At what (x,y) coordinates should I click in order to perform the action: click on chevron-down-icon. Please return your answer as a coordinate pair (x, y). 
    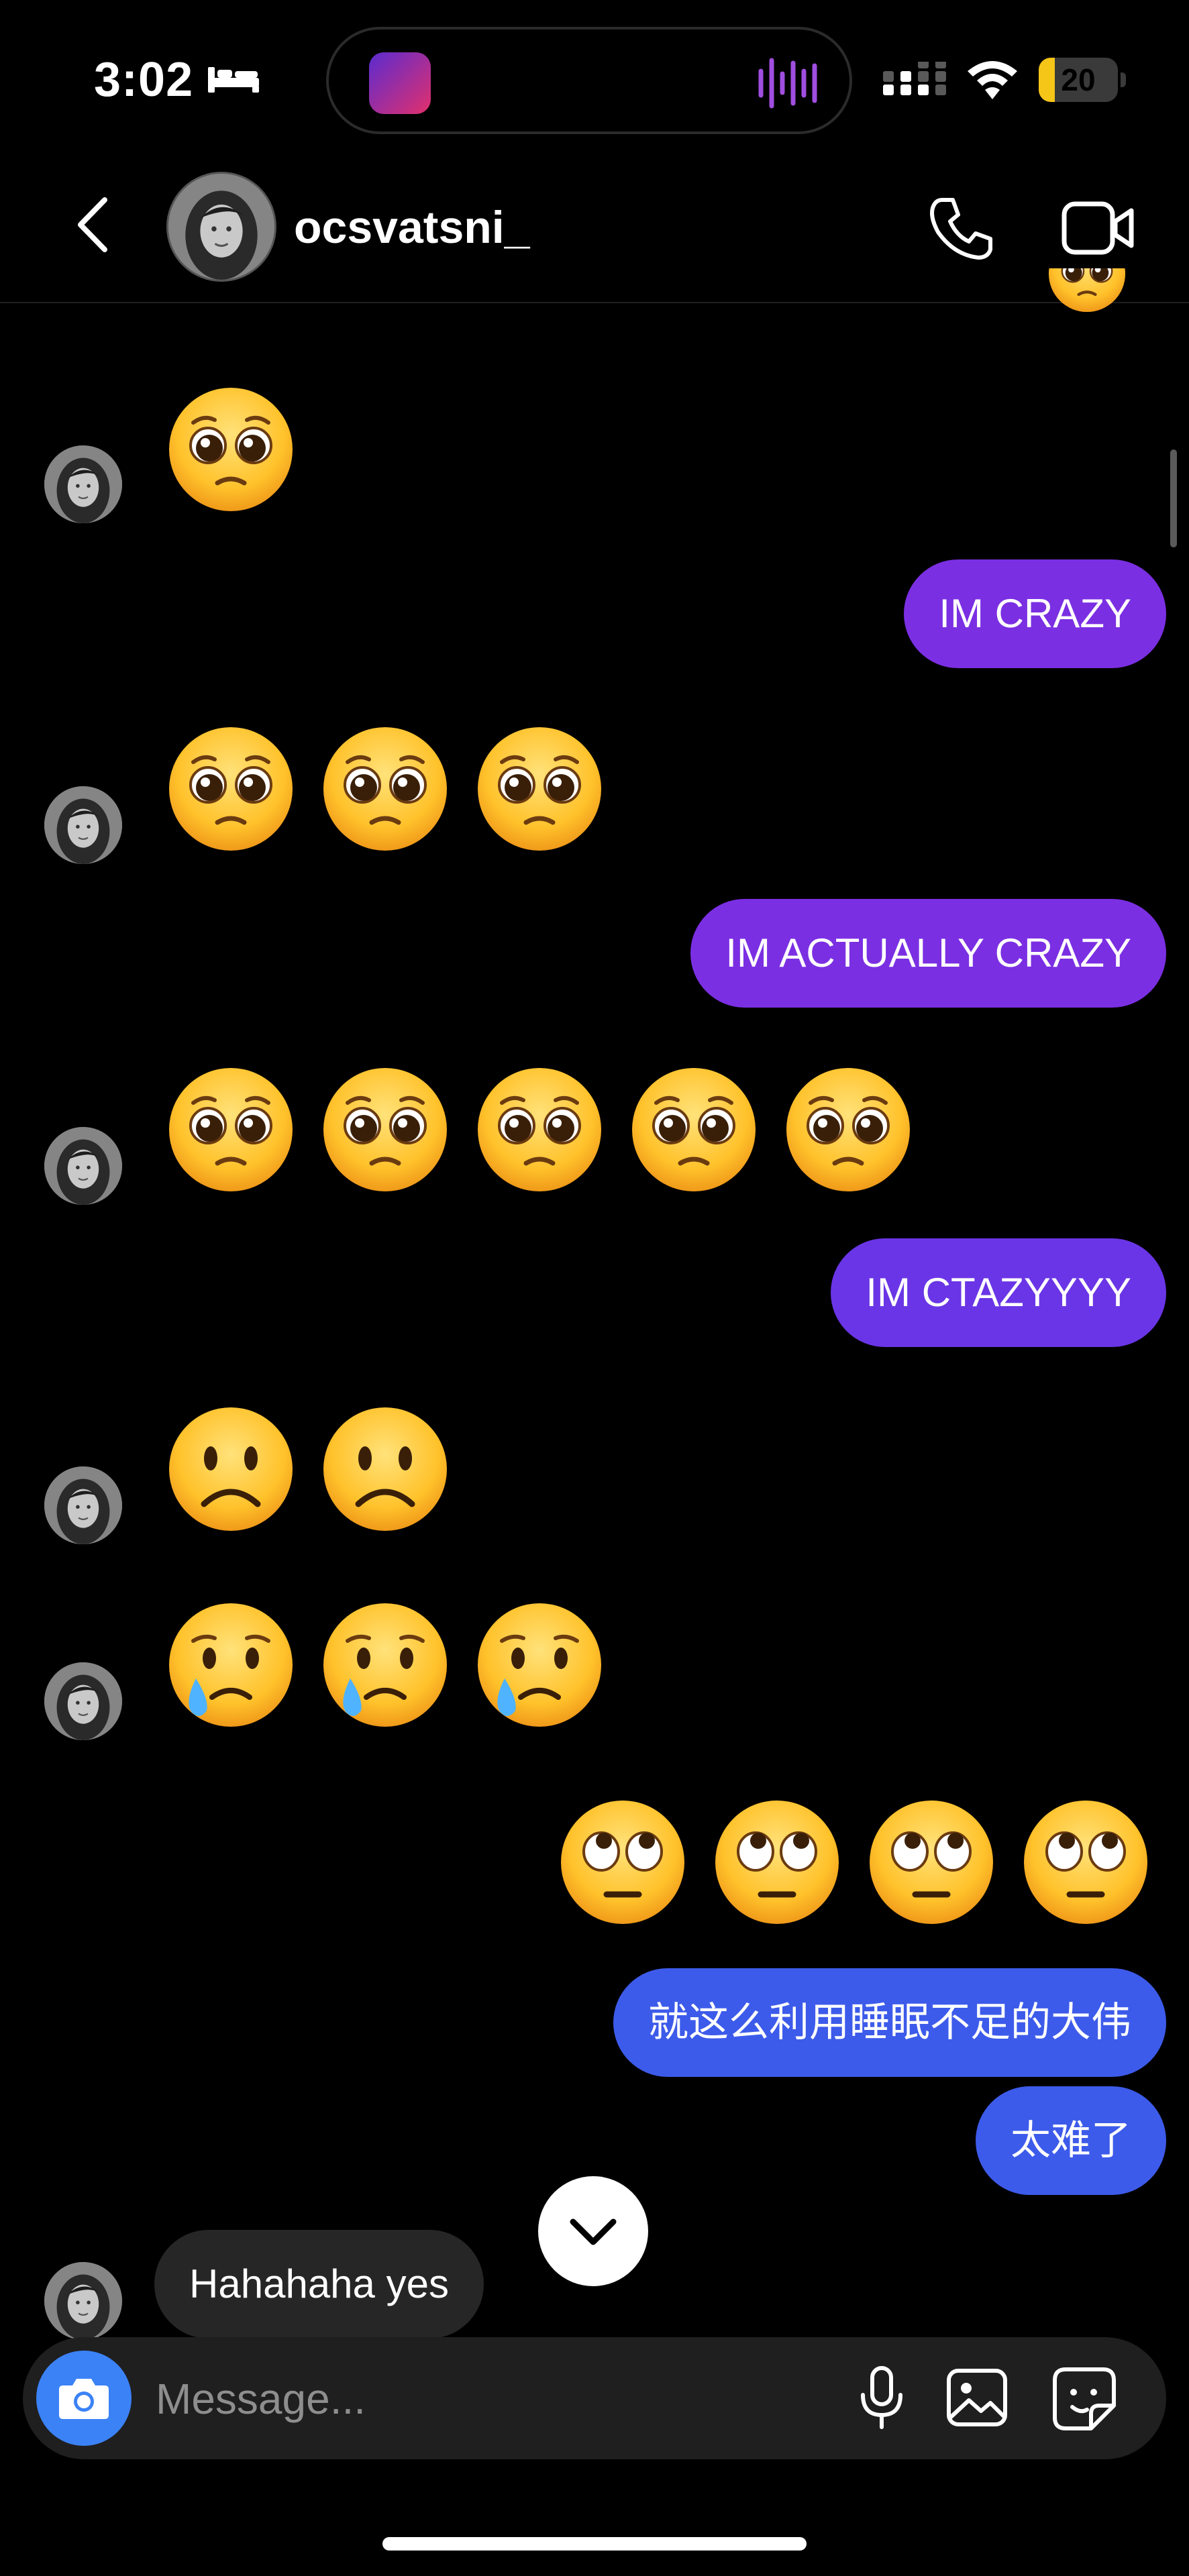
    Looking at the image, I should click on (593, 2231).